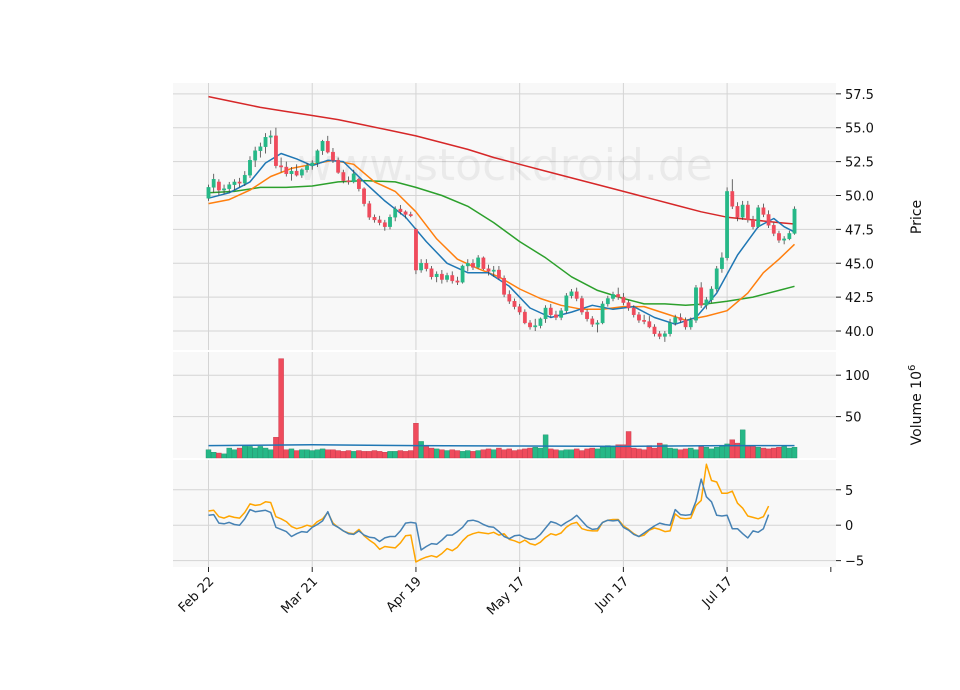 The width and height of the screenshot is (960, 690). What do you see at coordinates (404, 594) in the screenshot?
I see `date-tick-label: Apr 19` at bounding box center [404, 594].